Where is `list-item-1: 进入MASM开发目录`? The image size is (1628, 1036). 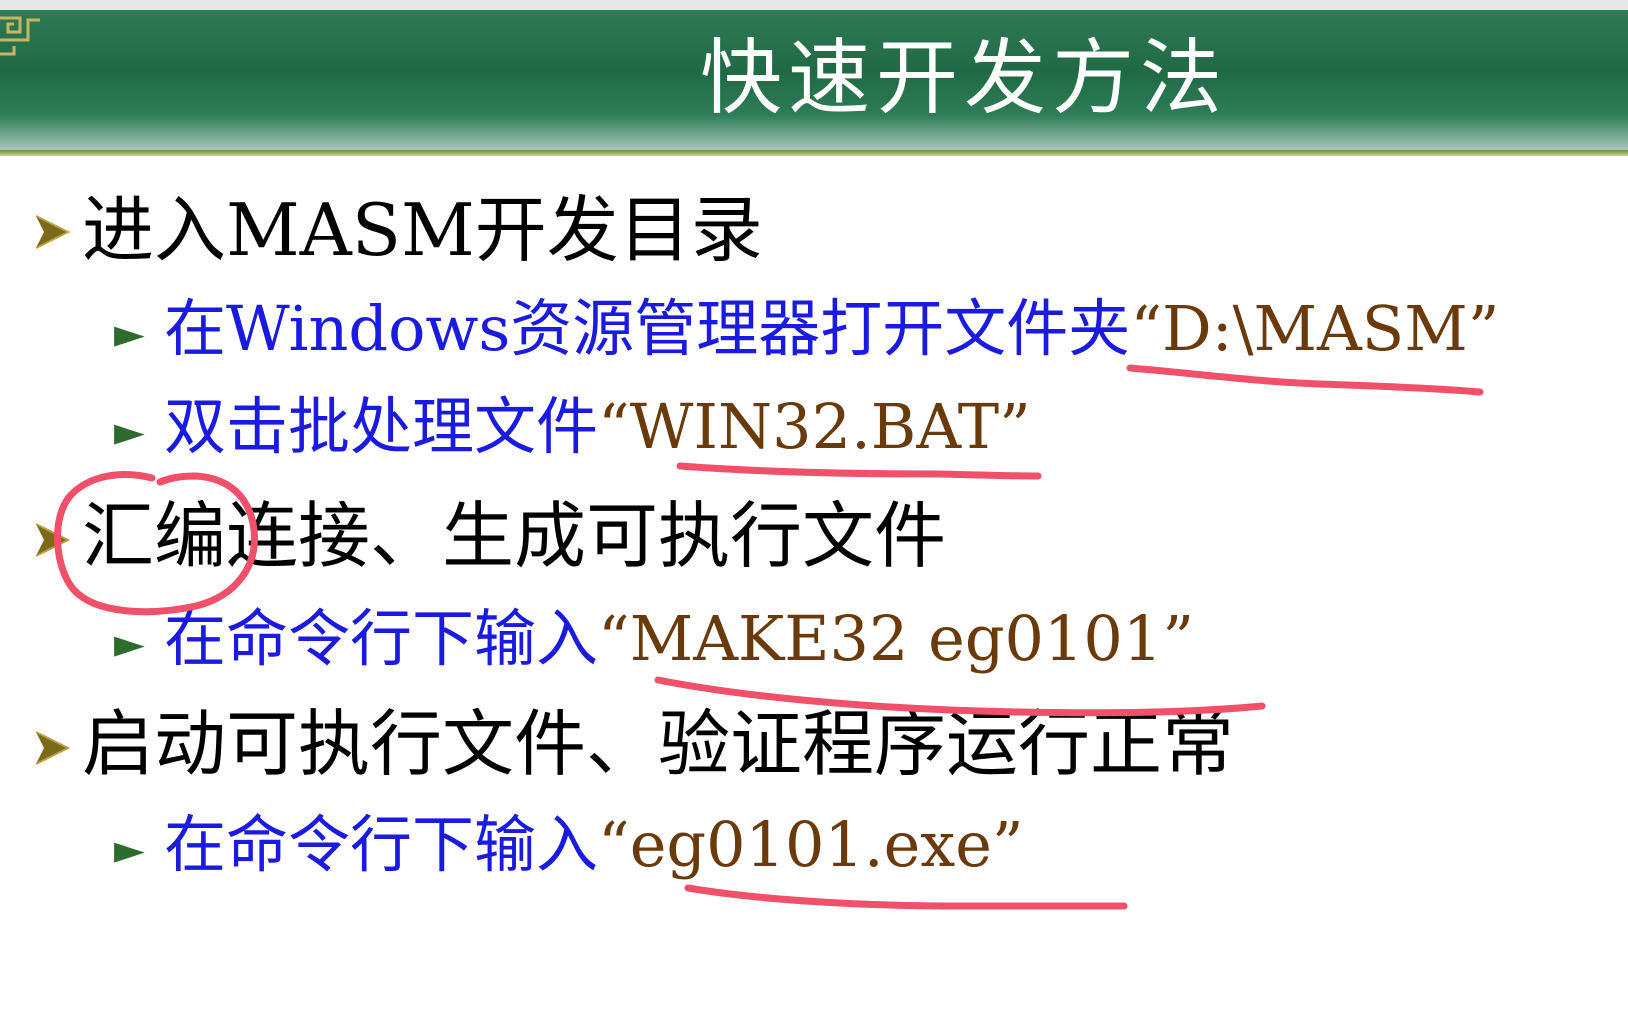
list-item-1: 进入MASM开发目录 is located at coordinates (422, 230).